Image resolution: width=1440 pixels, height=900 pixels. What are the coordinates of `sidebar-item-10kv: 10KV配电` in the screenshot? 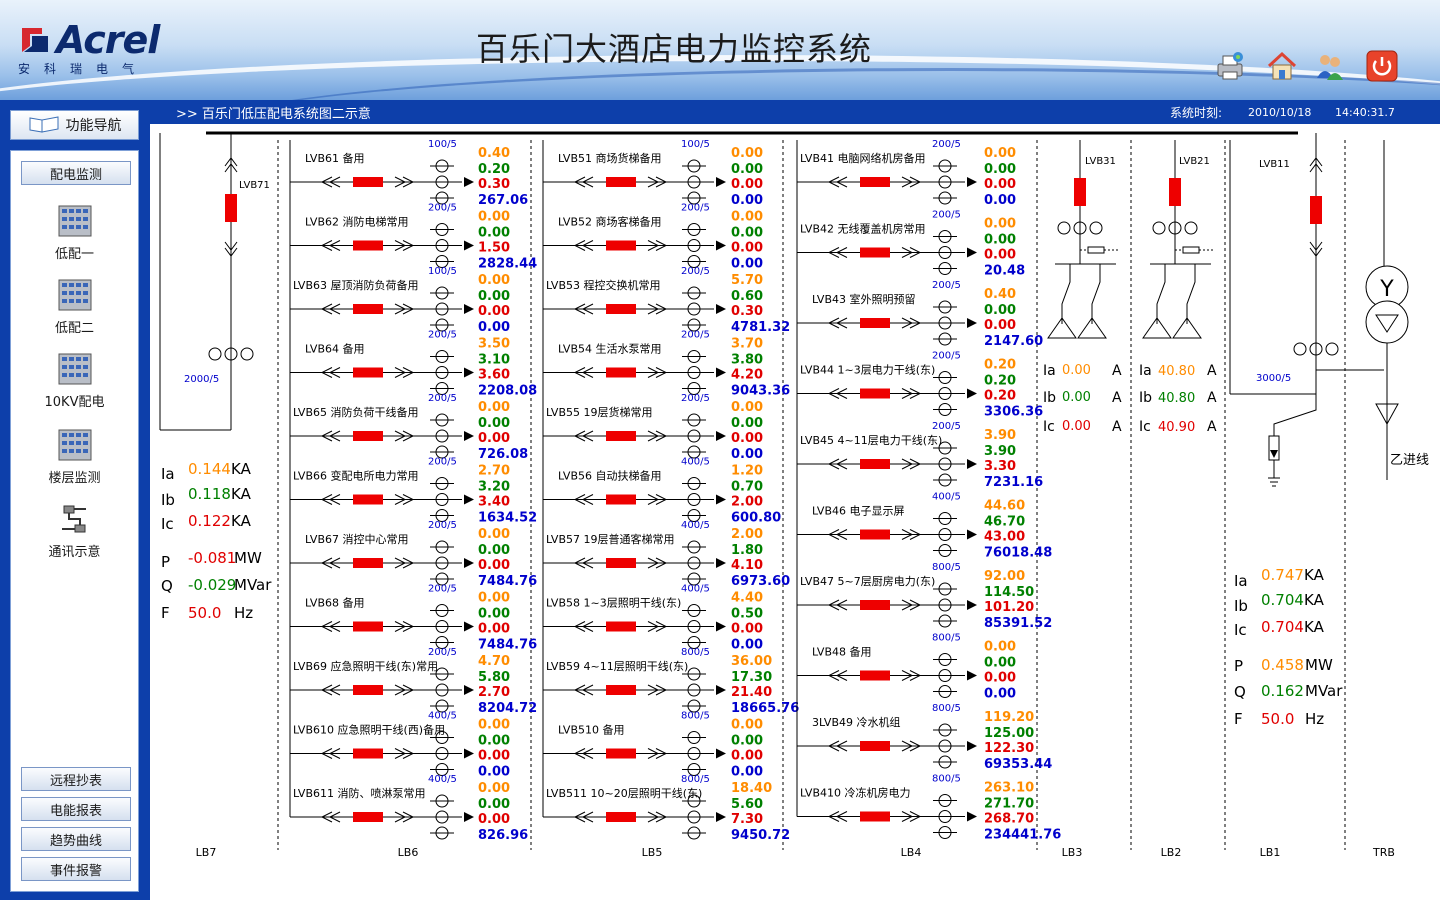 It's located at (74, 381).